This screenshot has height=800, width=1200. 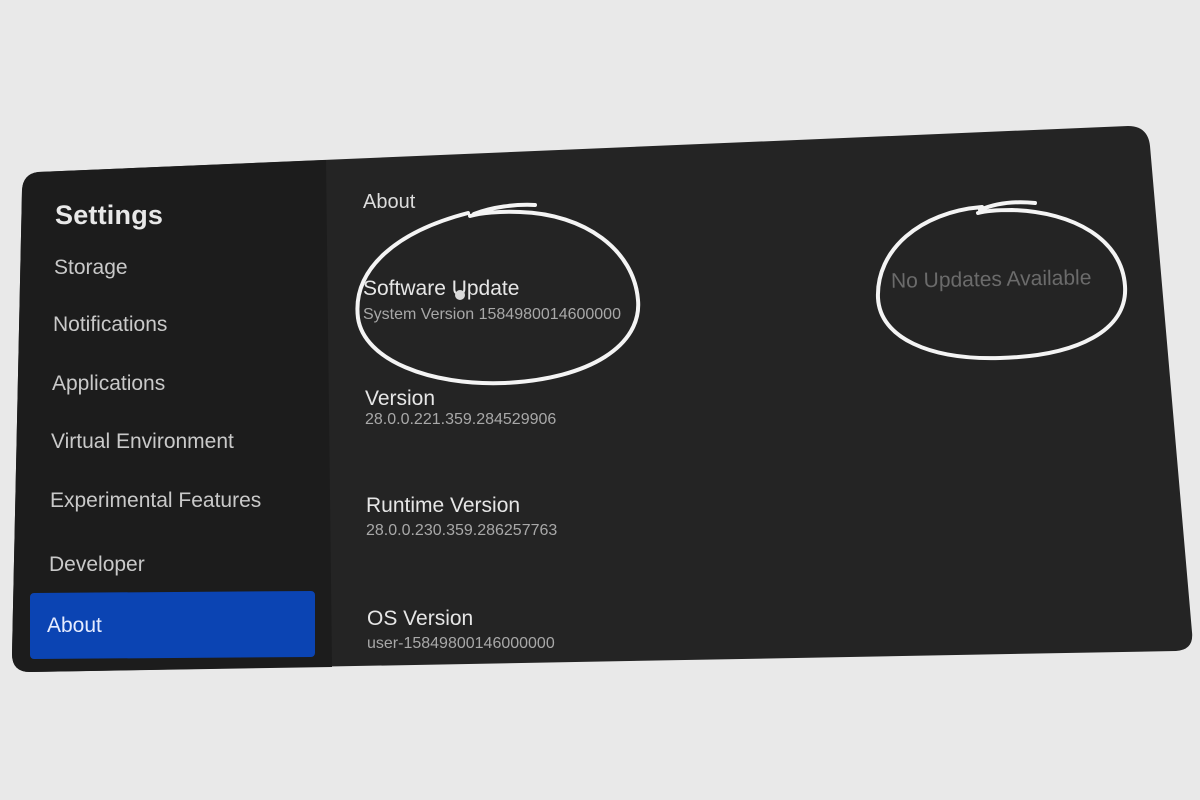 I want to click on sidebar-item-applications: Applications, so click(x=108, y=384).